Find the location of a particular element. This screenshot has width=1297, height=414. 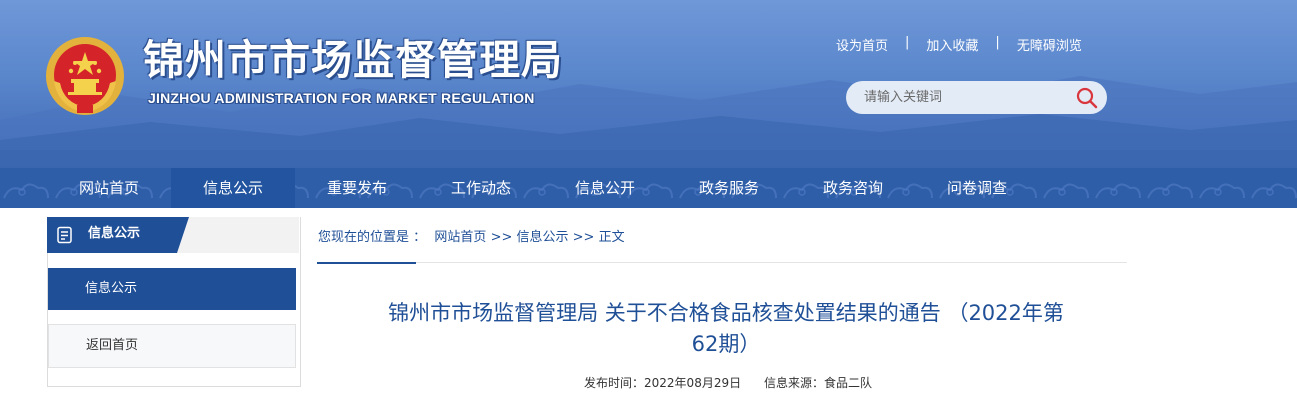

article-meta: 发布时间：2022年08月29日 信息来源：食品二队 is located at coordinates (728, 383).